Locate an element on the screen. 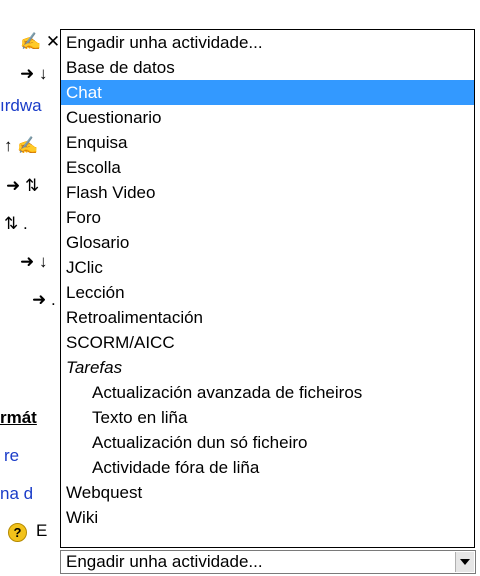  option-chat: Chat is located at coordinates (267, 92).